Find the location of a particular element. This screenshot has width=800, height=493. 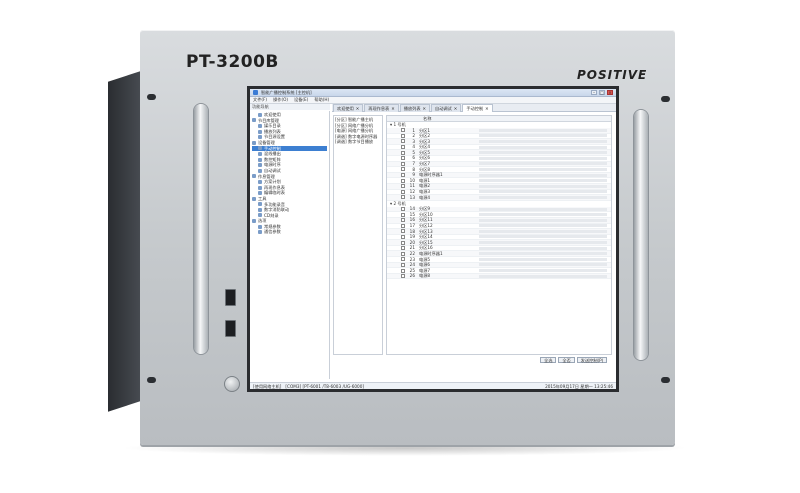

app-title: 智能广播控制系统 [主控机] is located at coordinates (286, 92).